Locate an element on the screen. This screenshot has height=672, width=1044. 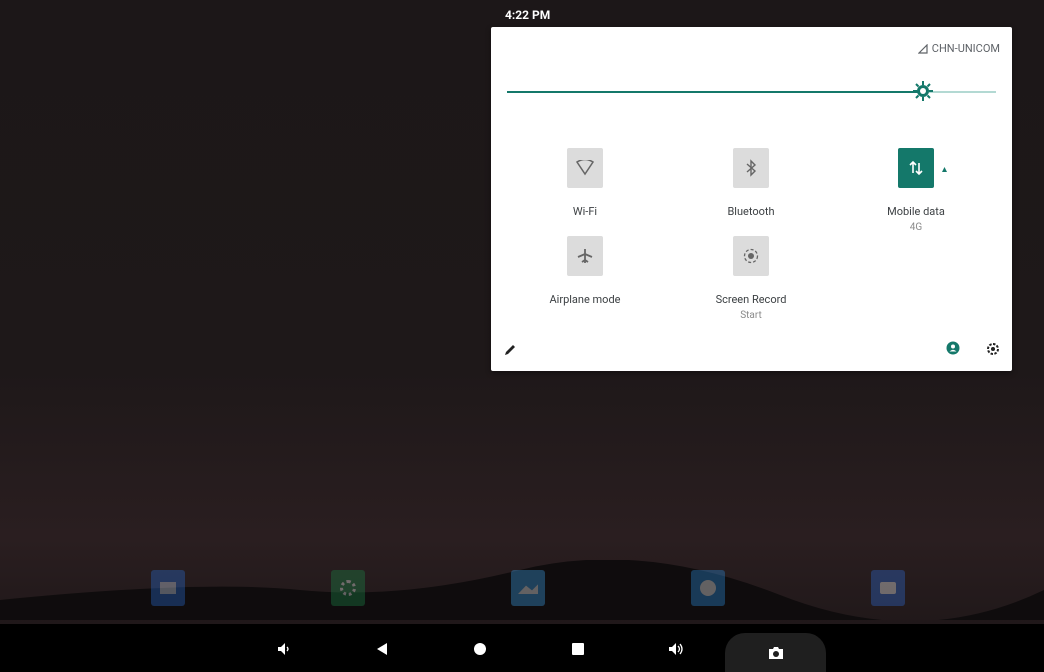
mountain-glyph is located at coordinates (528, 589).